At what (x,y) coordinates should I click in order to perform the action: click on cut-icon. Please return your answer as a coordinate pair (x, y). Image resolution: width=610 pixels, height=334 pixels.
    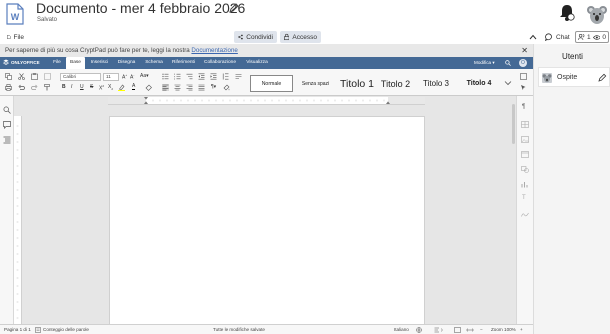
    Looking at the image, I should click on (21, 76).